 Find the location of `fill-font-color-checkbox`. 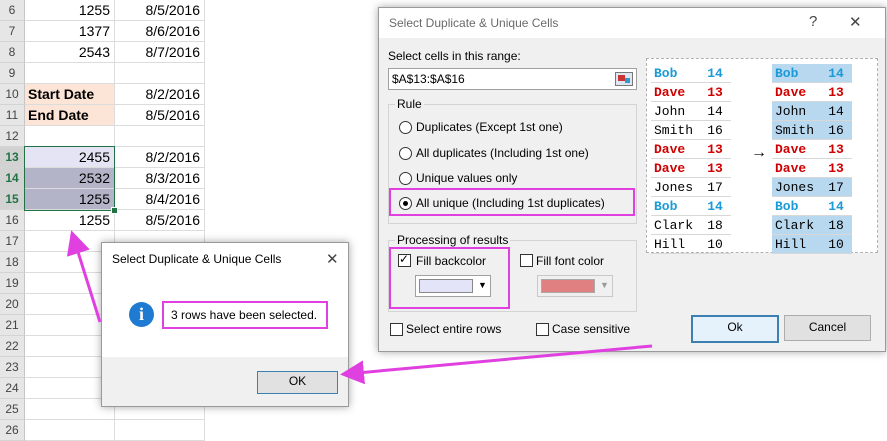

fill-font-color-checkbox is located at coordinates (526, 260).